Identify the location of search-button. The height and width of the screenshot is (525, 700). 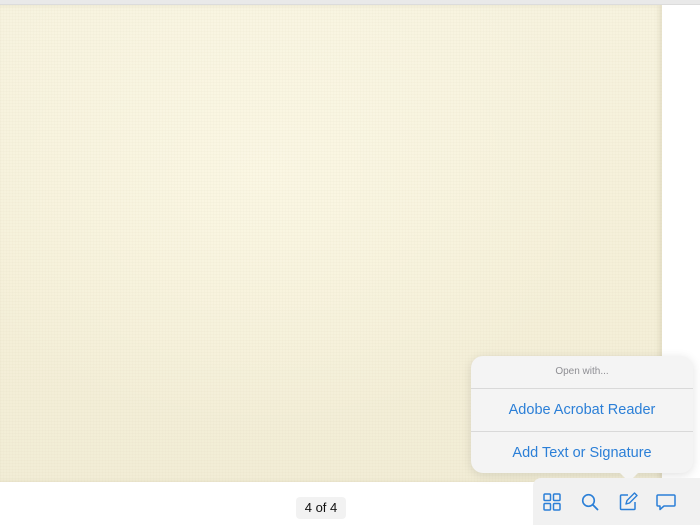
(590, 501).